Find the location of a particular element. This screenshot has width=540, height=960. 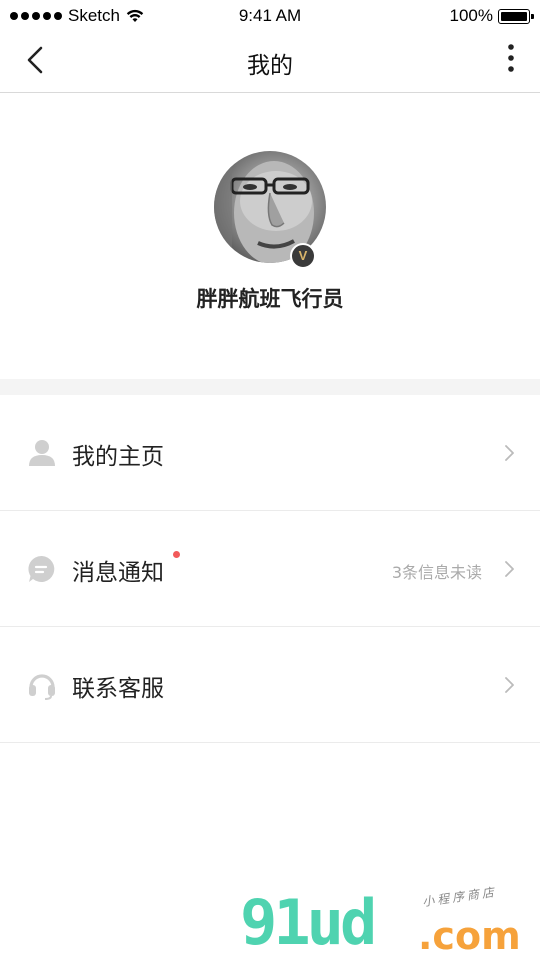

menu-item-notifications: 消息通知 3条信息未读 is located at coordinates (270, 569).